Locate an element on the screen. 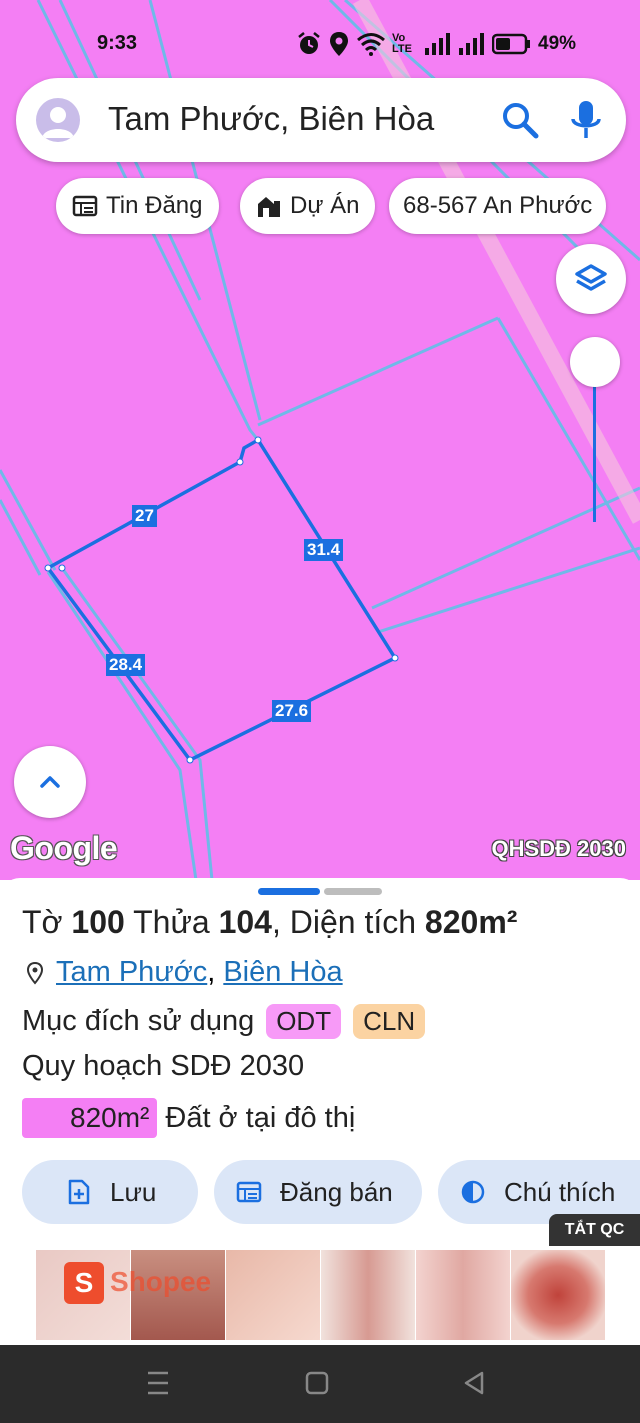  parcel-outline is located at coordinates (221, 600).